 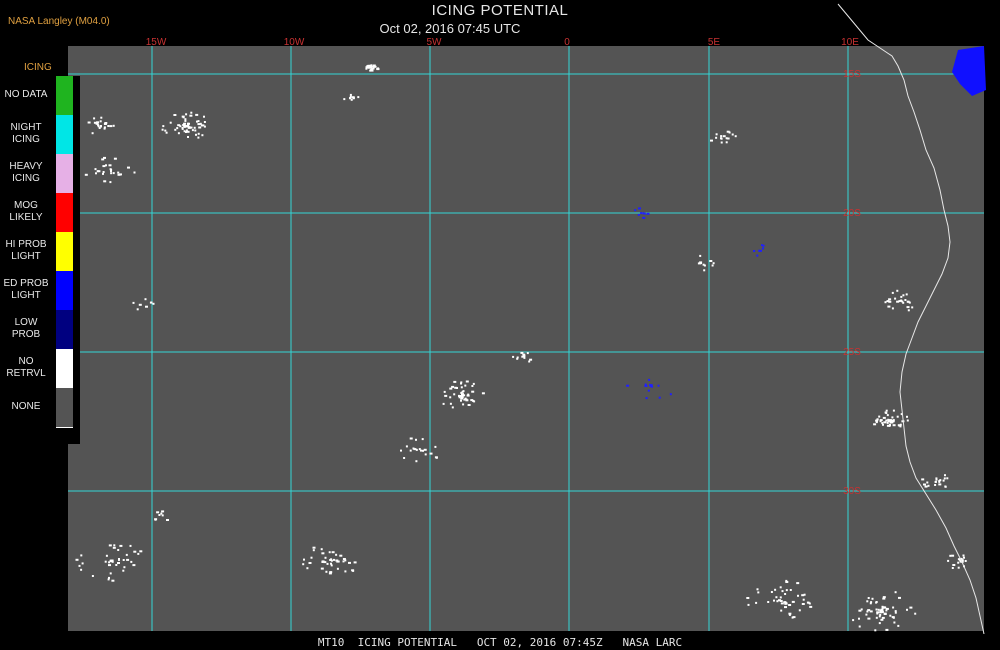 I want to click on legend-item: NONE, so click(x=40, y=408).